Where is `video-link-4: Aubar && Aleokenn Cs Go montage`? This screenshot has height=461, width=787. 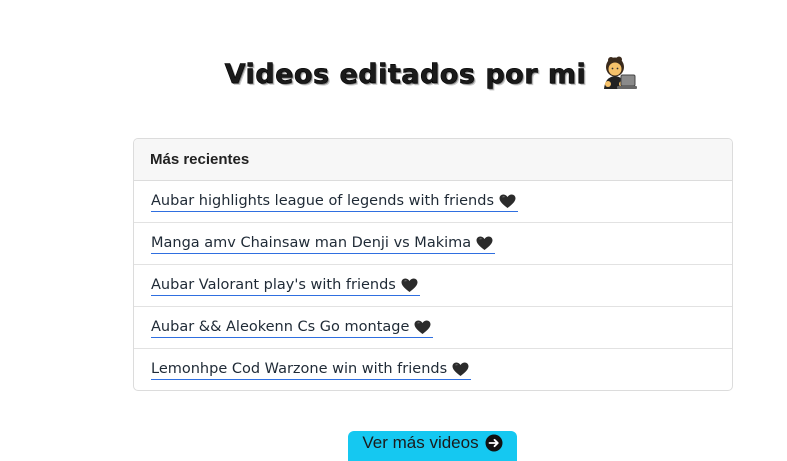 video-link-4: Aubar && Aleokenn Cs Go montage is located at coordinates (292, 328).